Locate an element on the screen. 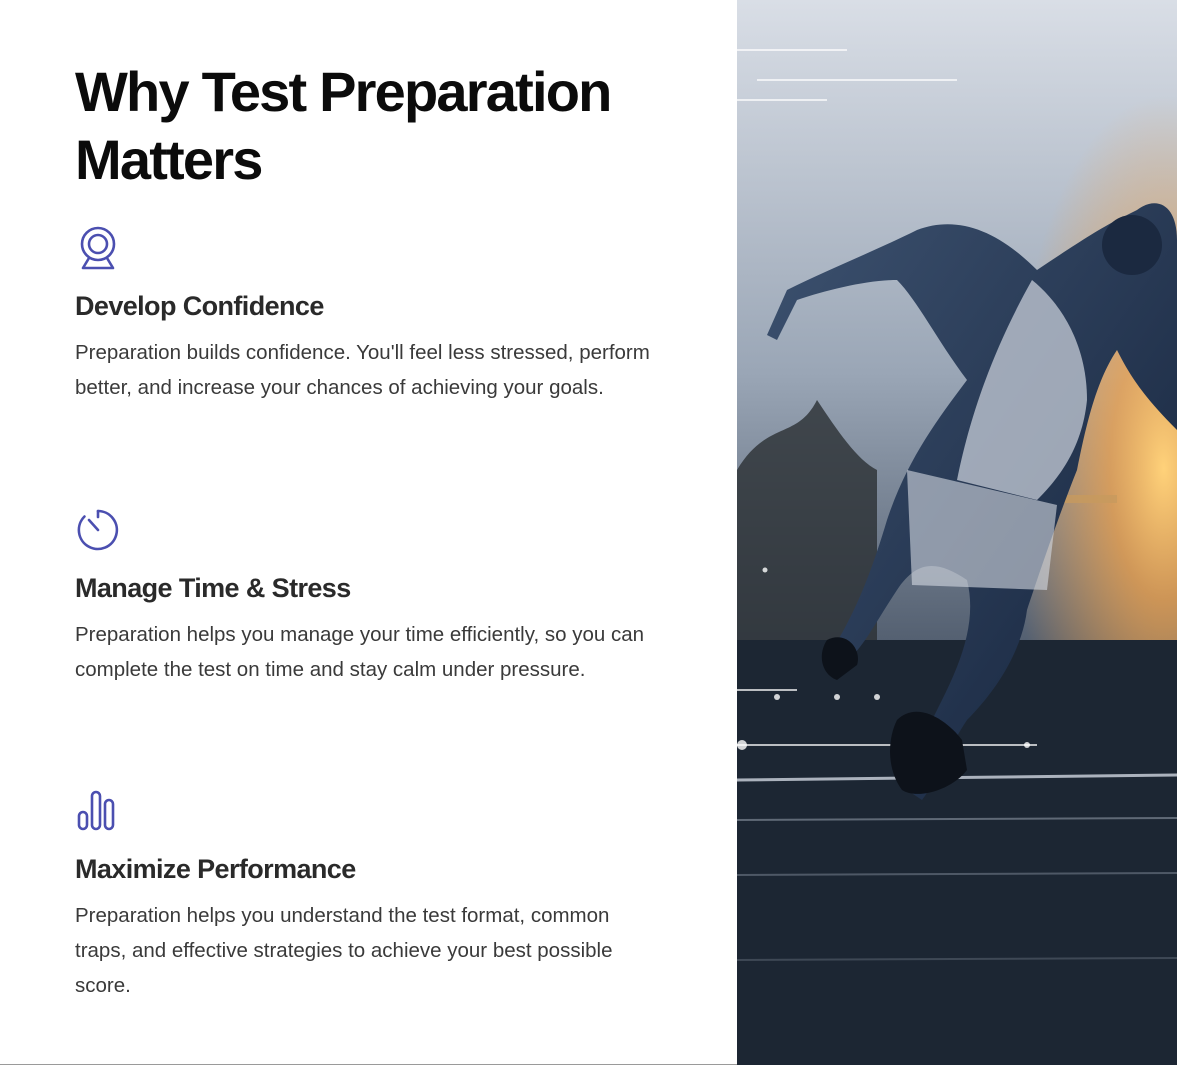 The width and height of the screenshot is (1177, 1065). timer-icon is located at coordinates (98, 530).